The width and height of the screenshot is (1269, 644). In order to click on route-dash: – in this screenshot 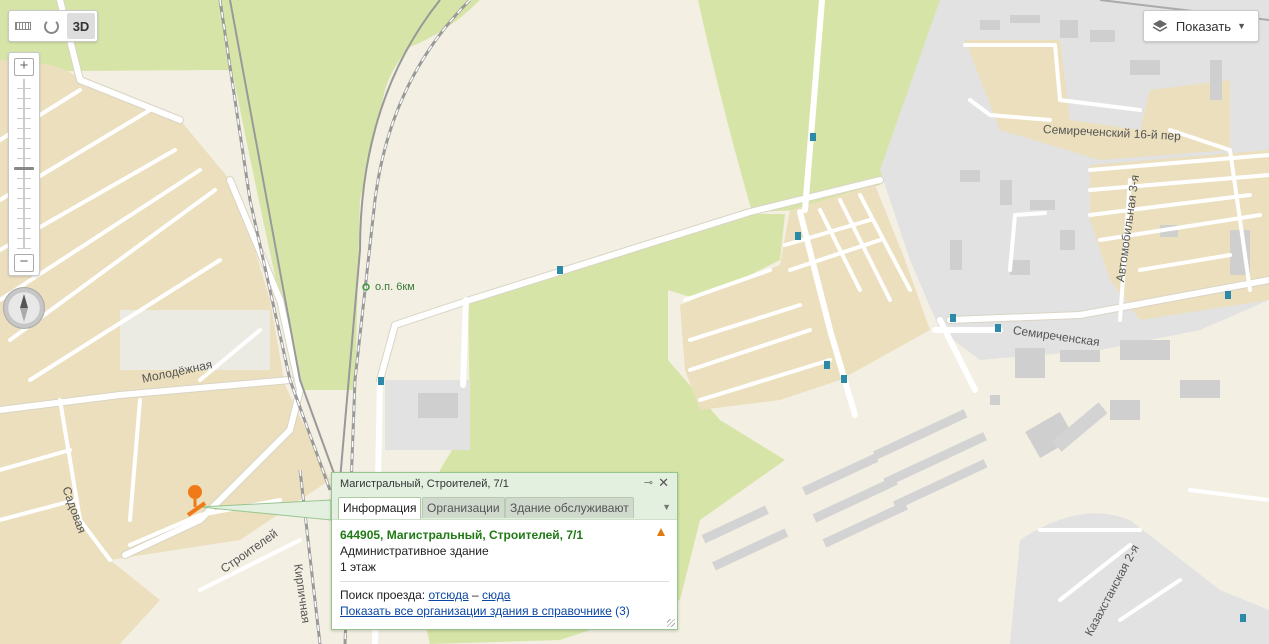, I will do `click(475, 595)`.